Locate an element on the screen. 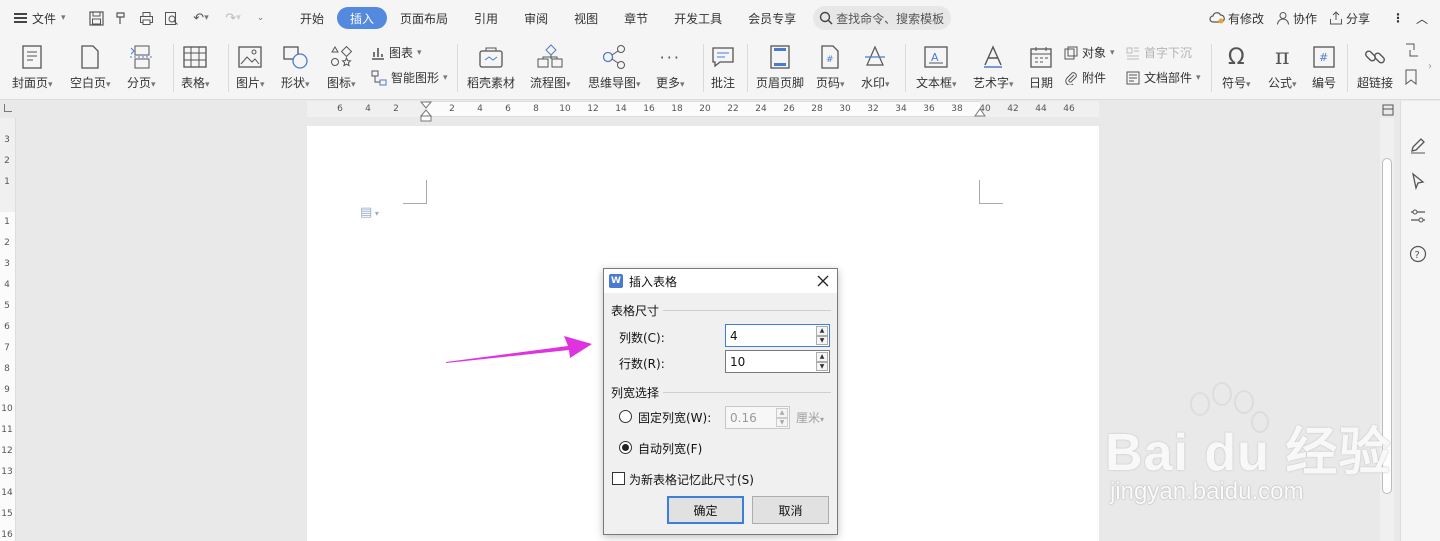 This screenshot has height=541, width=1440. auto-width-radio is located at coordinates (625, 447).